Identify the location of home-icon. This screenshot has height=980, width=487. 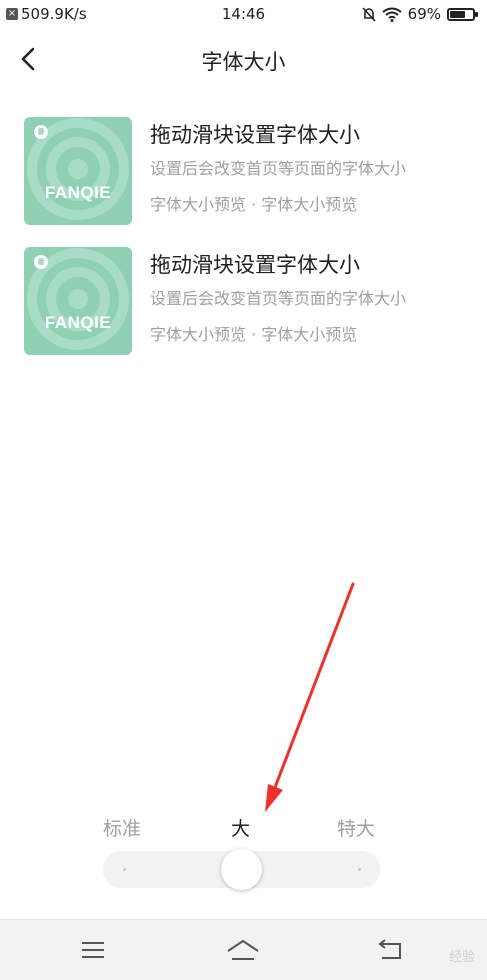
(243, 950).